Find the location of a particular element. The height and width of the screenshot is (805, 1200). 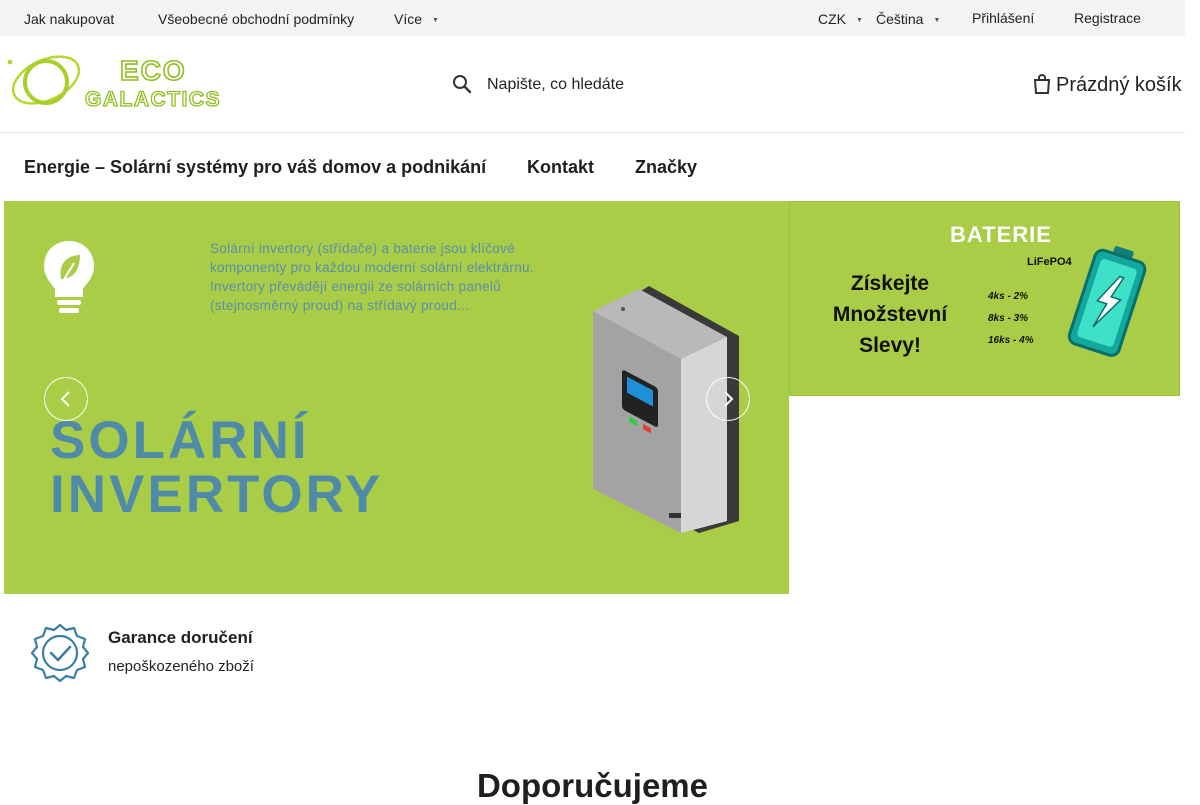

promo-line-2: Množstevní is located at coordinates (890, 314).